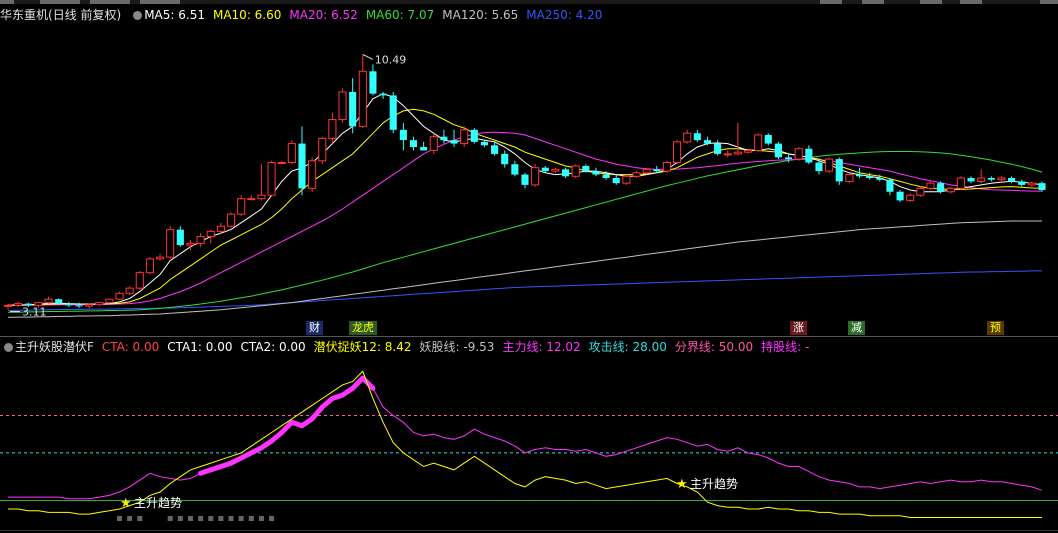  What do you see at coordinates (8, 347) in the screenshot?
I see `indicator-settings-icon` at bounding box center [8, 347].